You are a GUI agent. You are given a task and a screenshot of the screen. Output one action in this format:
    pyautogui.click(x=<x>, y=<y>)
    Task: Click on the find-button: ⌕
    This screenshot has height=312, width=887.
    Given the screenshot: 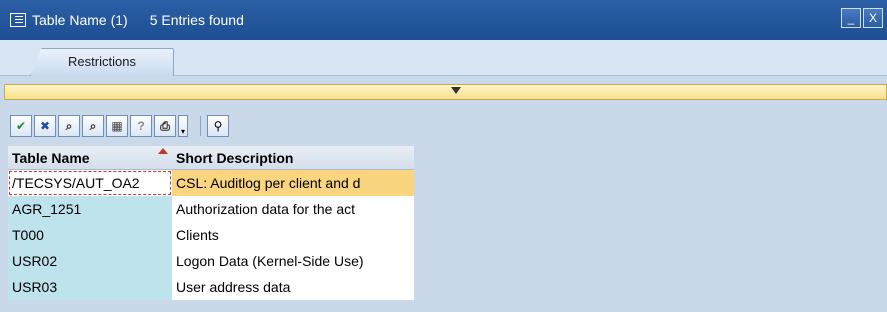 What is the action you would take?
    pyautogui.click(x=69, y=126)
    